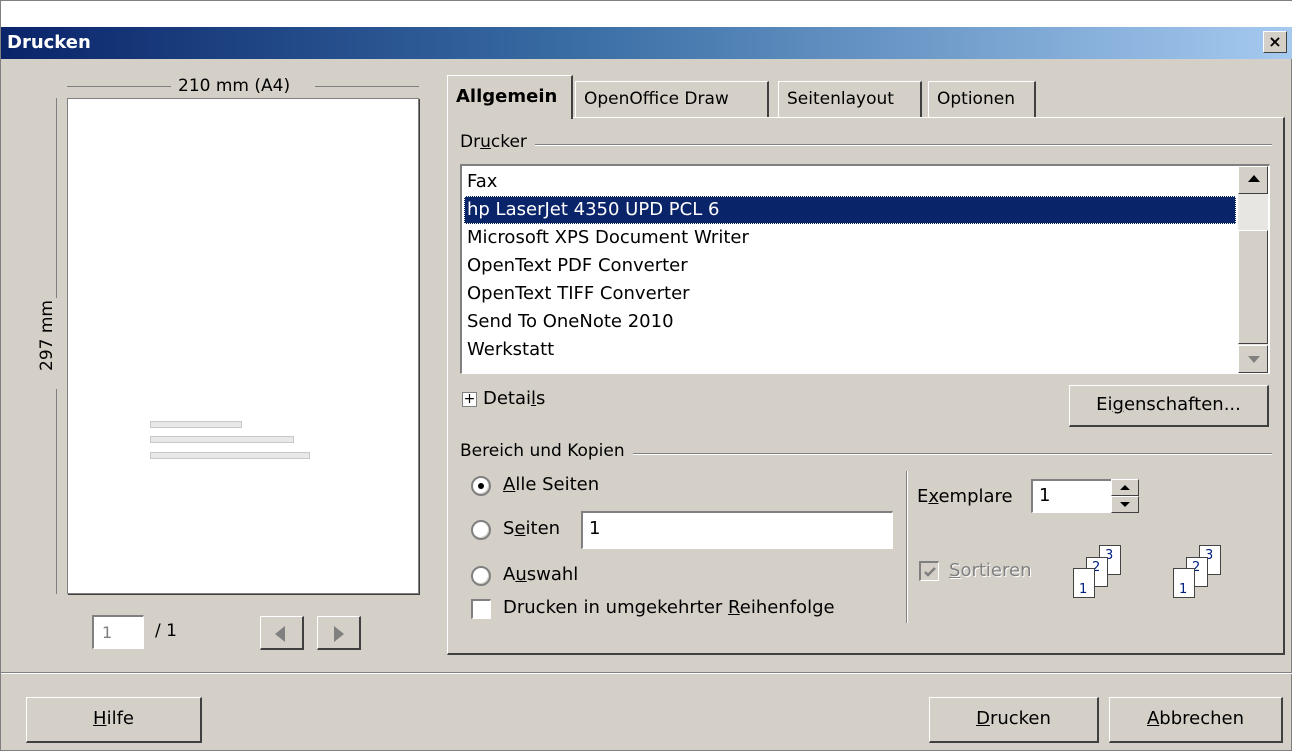  I want to click on tab-optionen: Optionen, so click(982, 99).